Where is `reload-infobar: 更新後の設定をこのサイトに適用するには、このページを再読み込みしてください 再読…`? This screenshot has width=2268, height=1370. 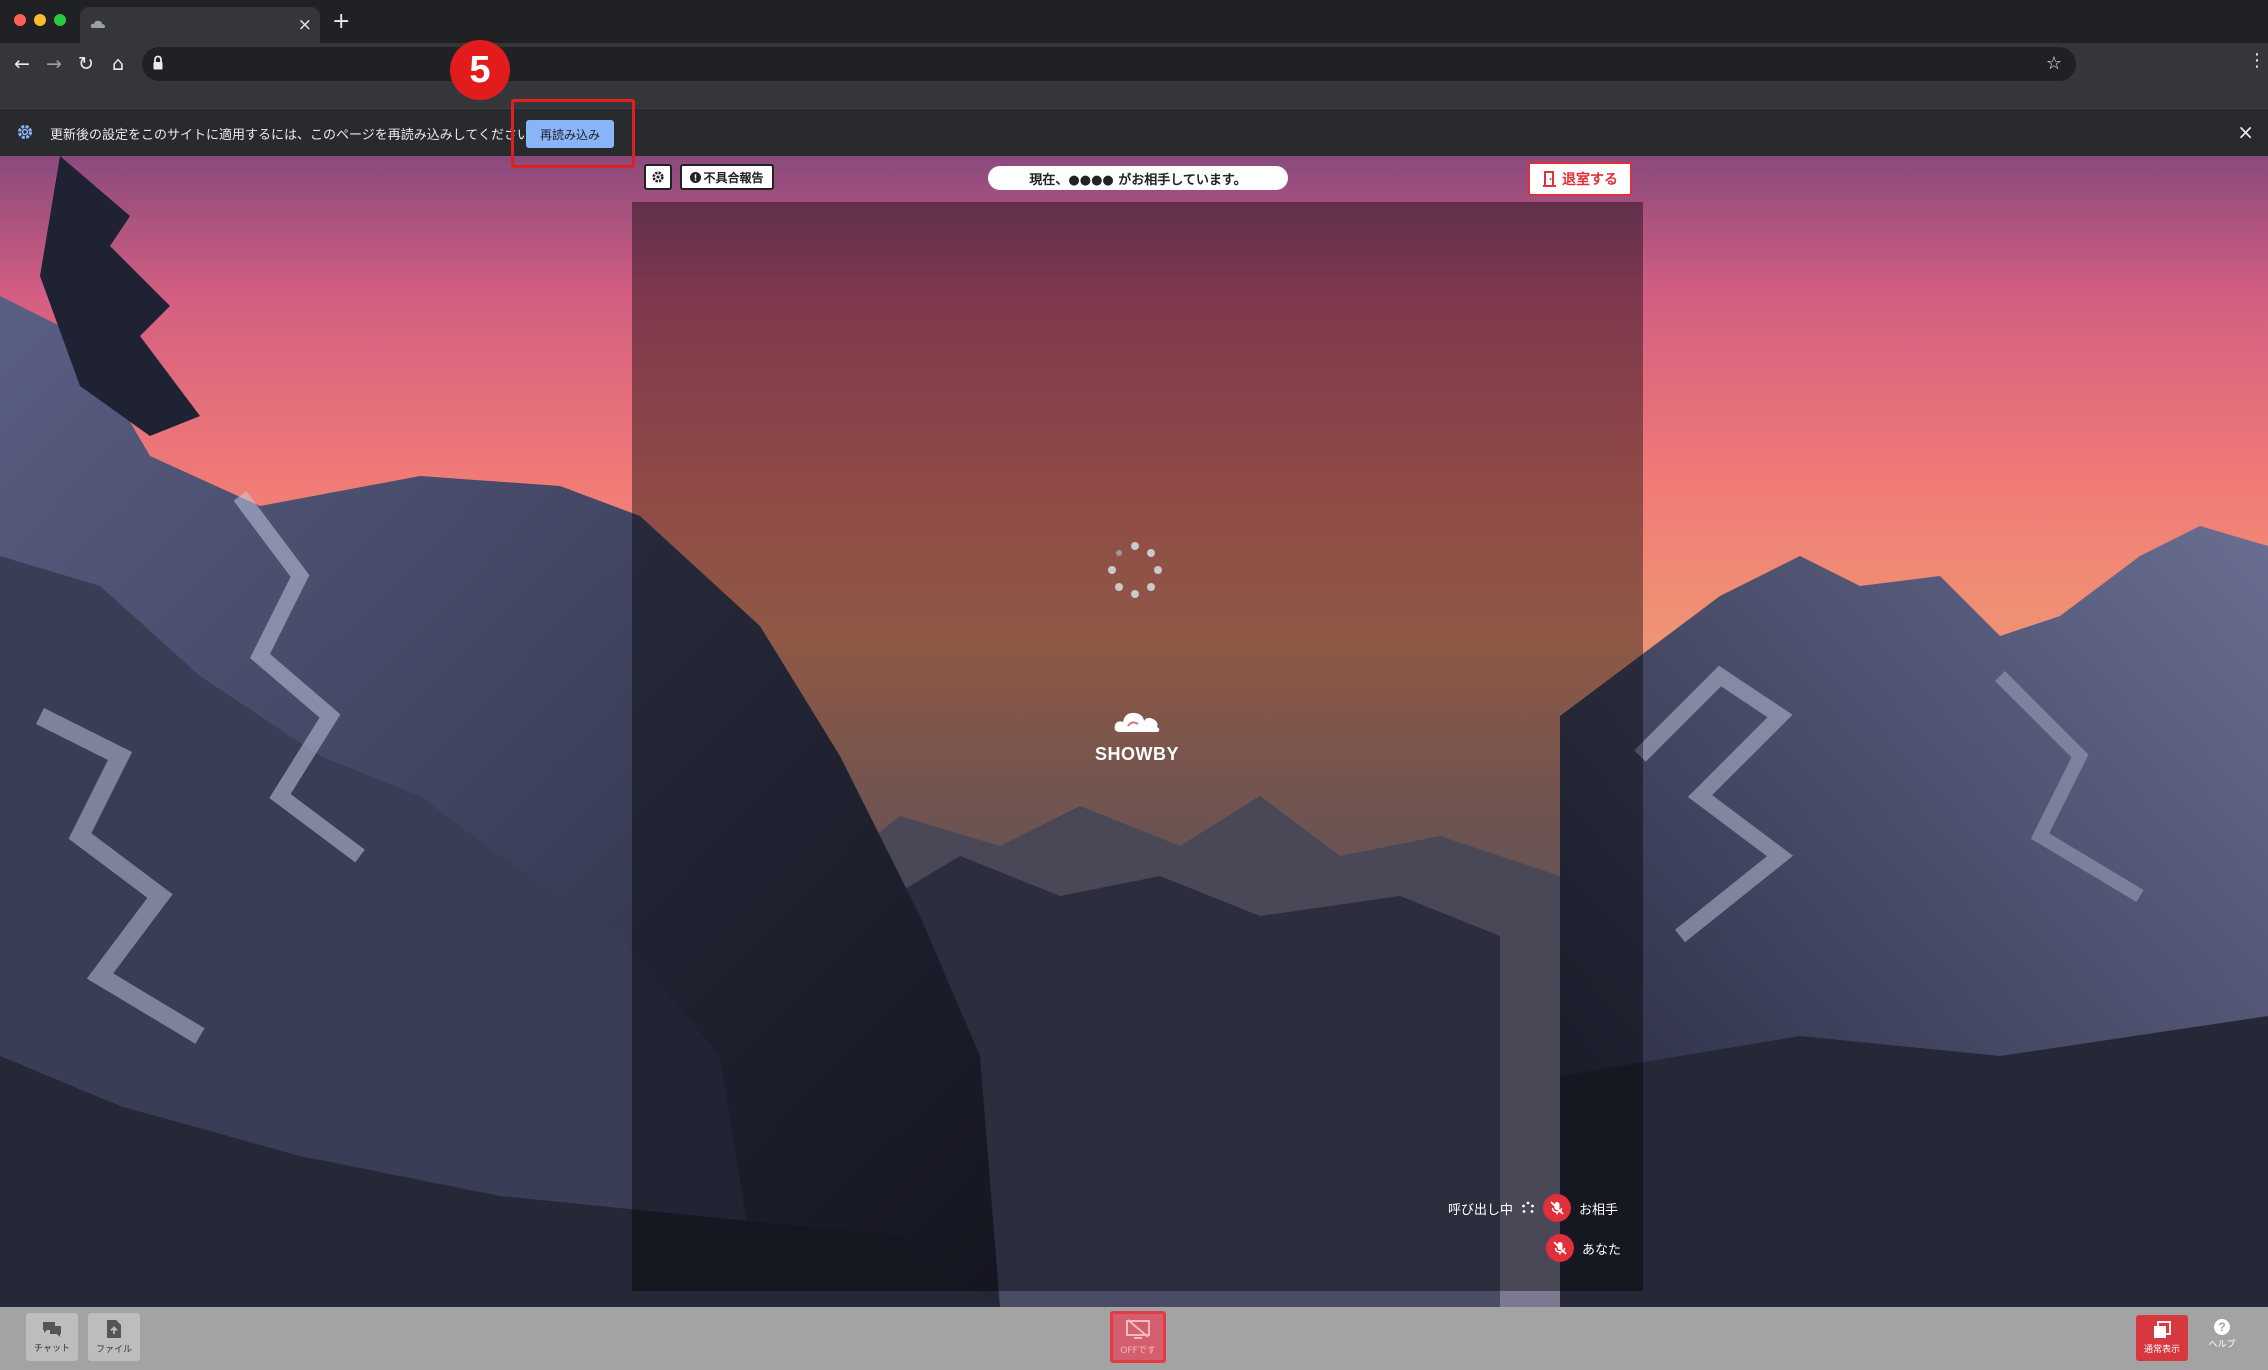
reload-infobar: 更新後の設定をこのサイトに適用するには、このページを再読み込みしてください 再読… is located at coordinates (1134, 132).